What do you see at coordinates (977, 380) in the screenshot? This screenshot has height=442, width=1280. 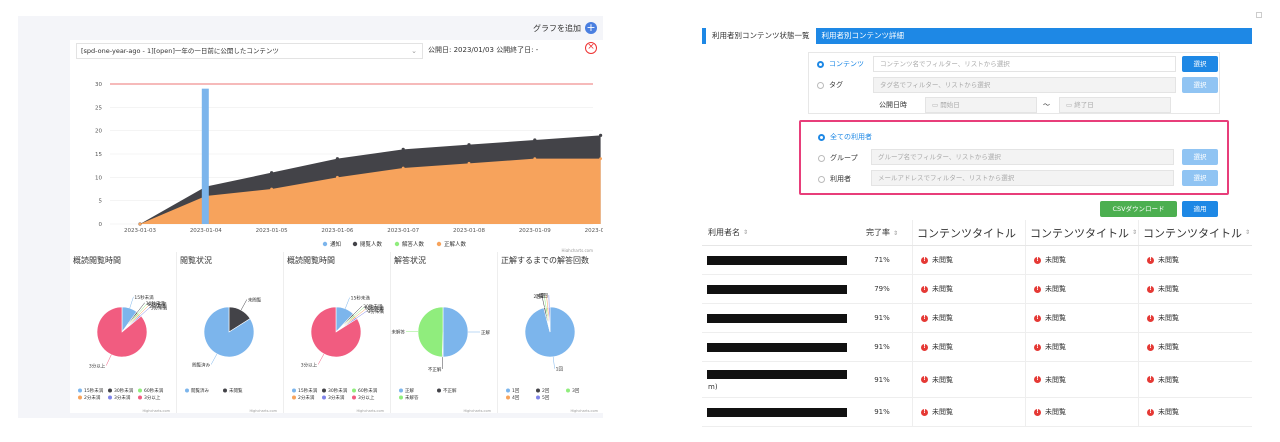 I see `table-row: m) 91%! 未閲覧! 未閲覧! 未閲覧` at bounding box center [977, 380].